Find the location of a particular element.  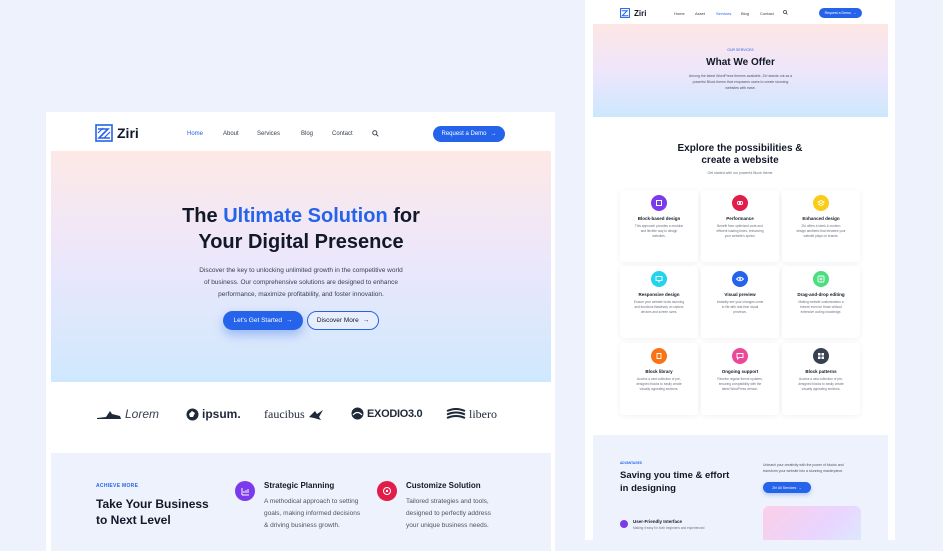

logo-exodio: EXODIO3.0 is located at coordinates (387, 413).